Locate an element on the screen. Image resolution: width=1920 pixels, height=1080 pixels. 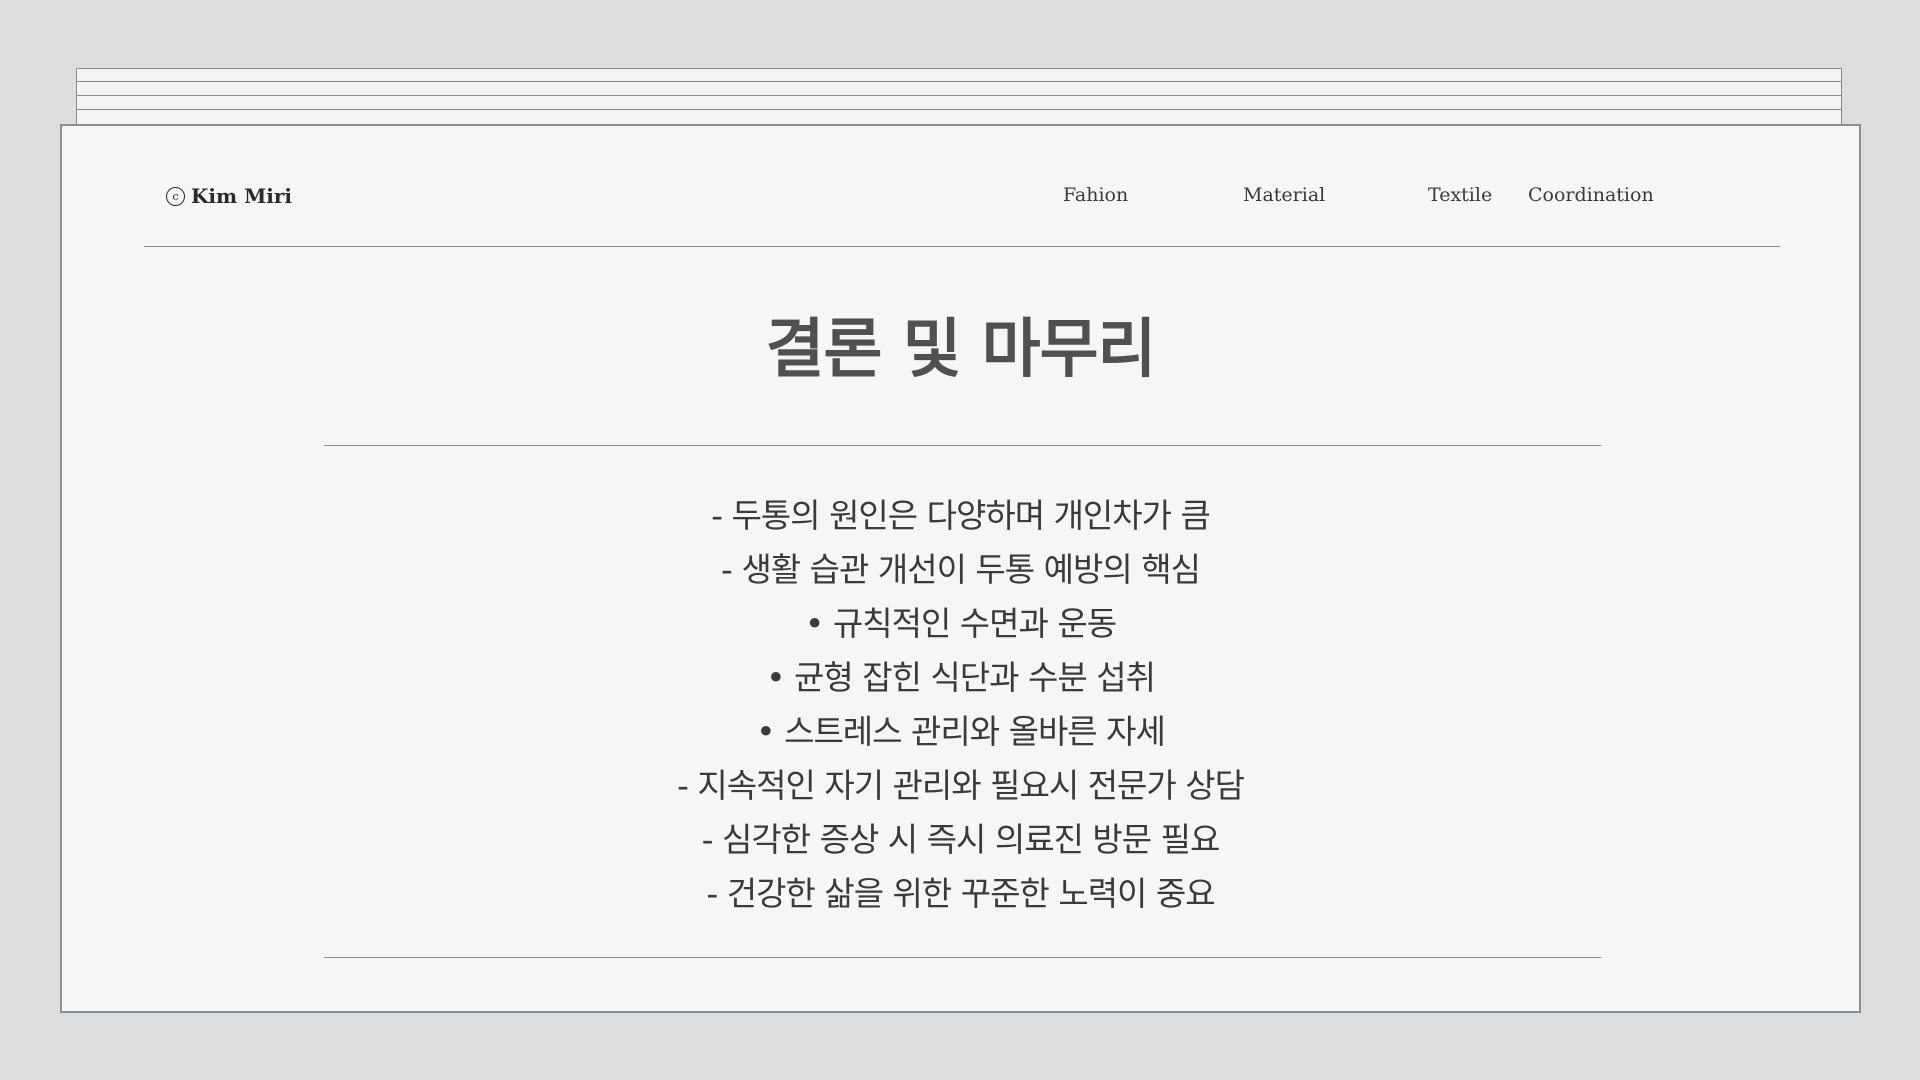
list-item: - 건강한 삶을 위한 꾸준한 노력이 중요 is located at coordinates (960, 893).